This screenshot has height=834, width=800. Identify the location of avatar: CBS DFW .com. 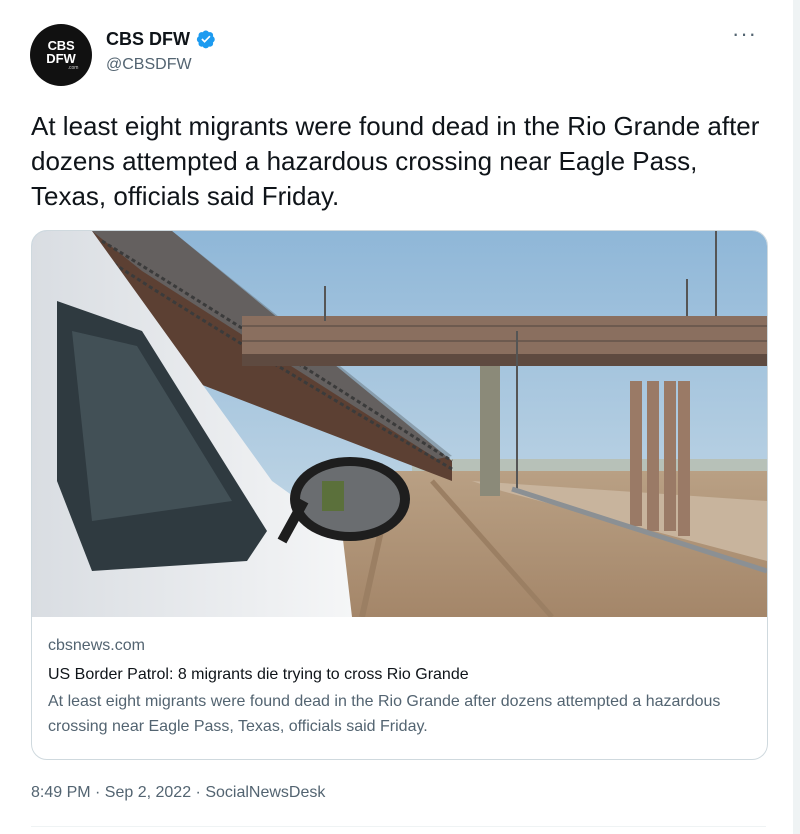
(61, 55).